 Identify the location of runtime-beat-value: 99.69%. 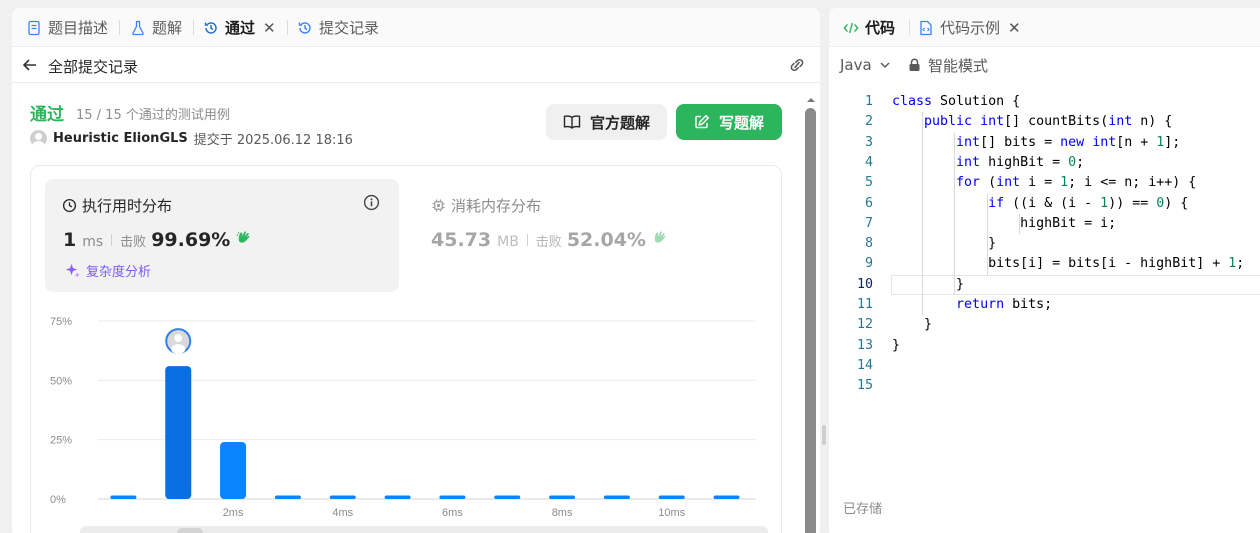
(191, 240).